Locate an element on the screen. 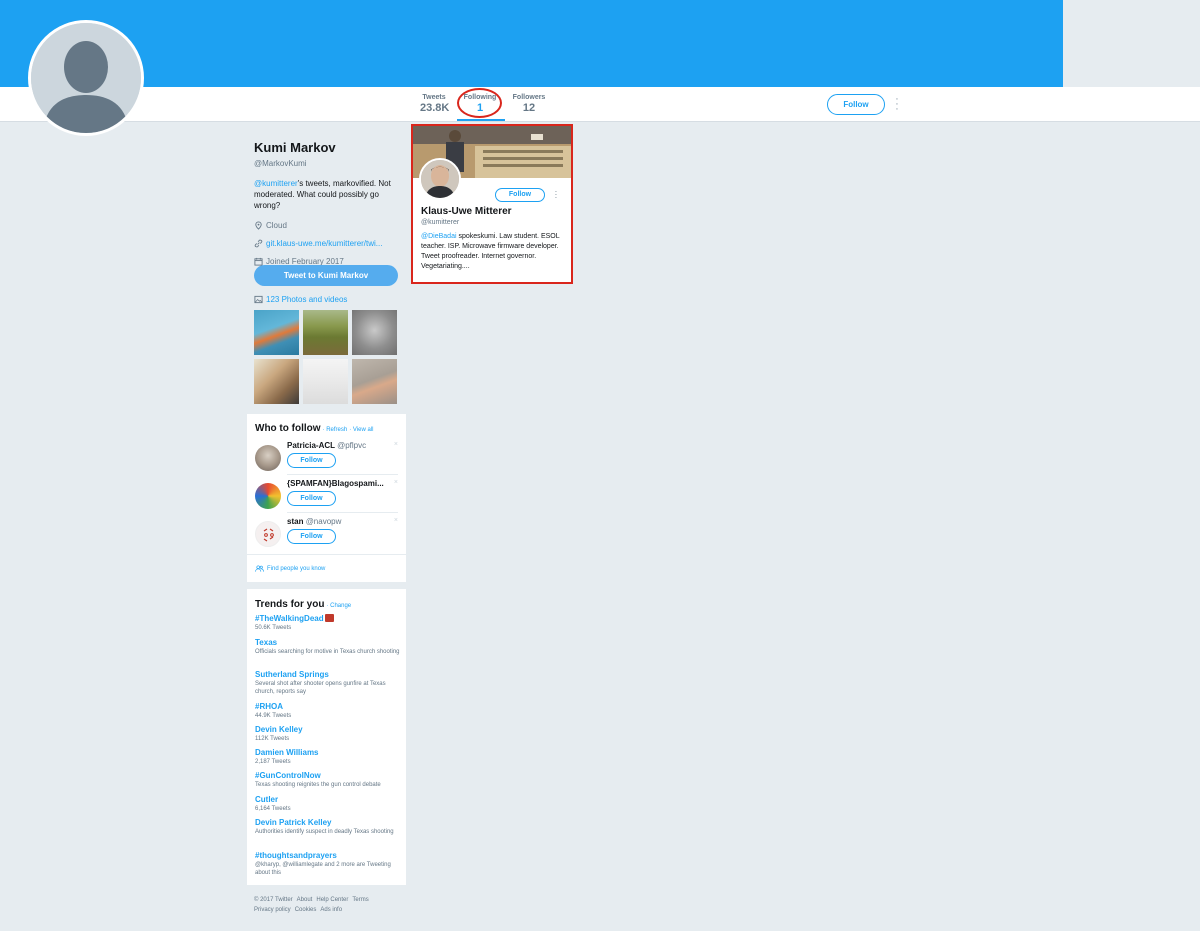 This screenshot has width=1200, height=931. trend-name: Sutherland Springs is located at coordinates (327, 674).